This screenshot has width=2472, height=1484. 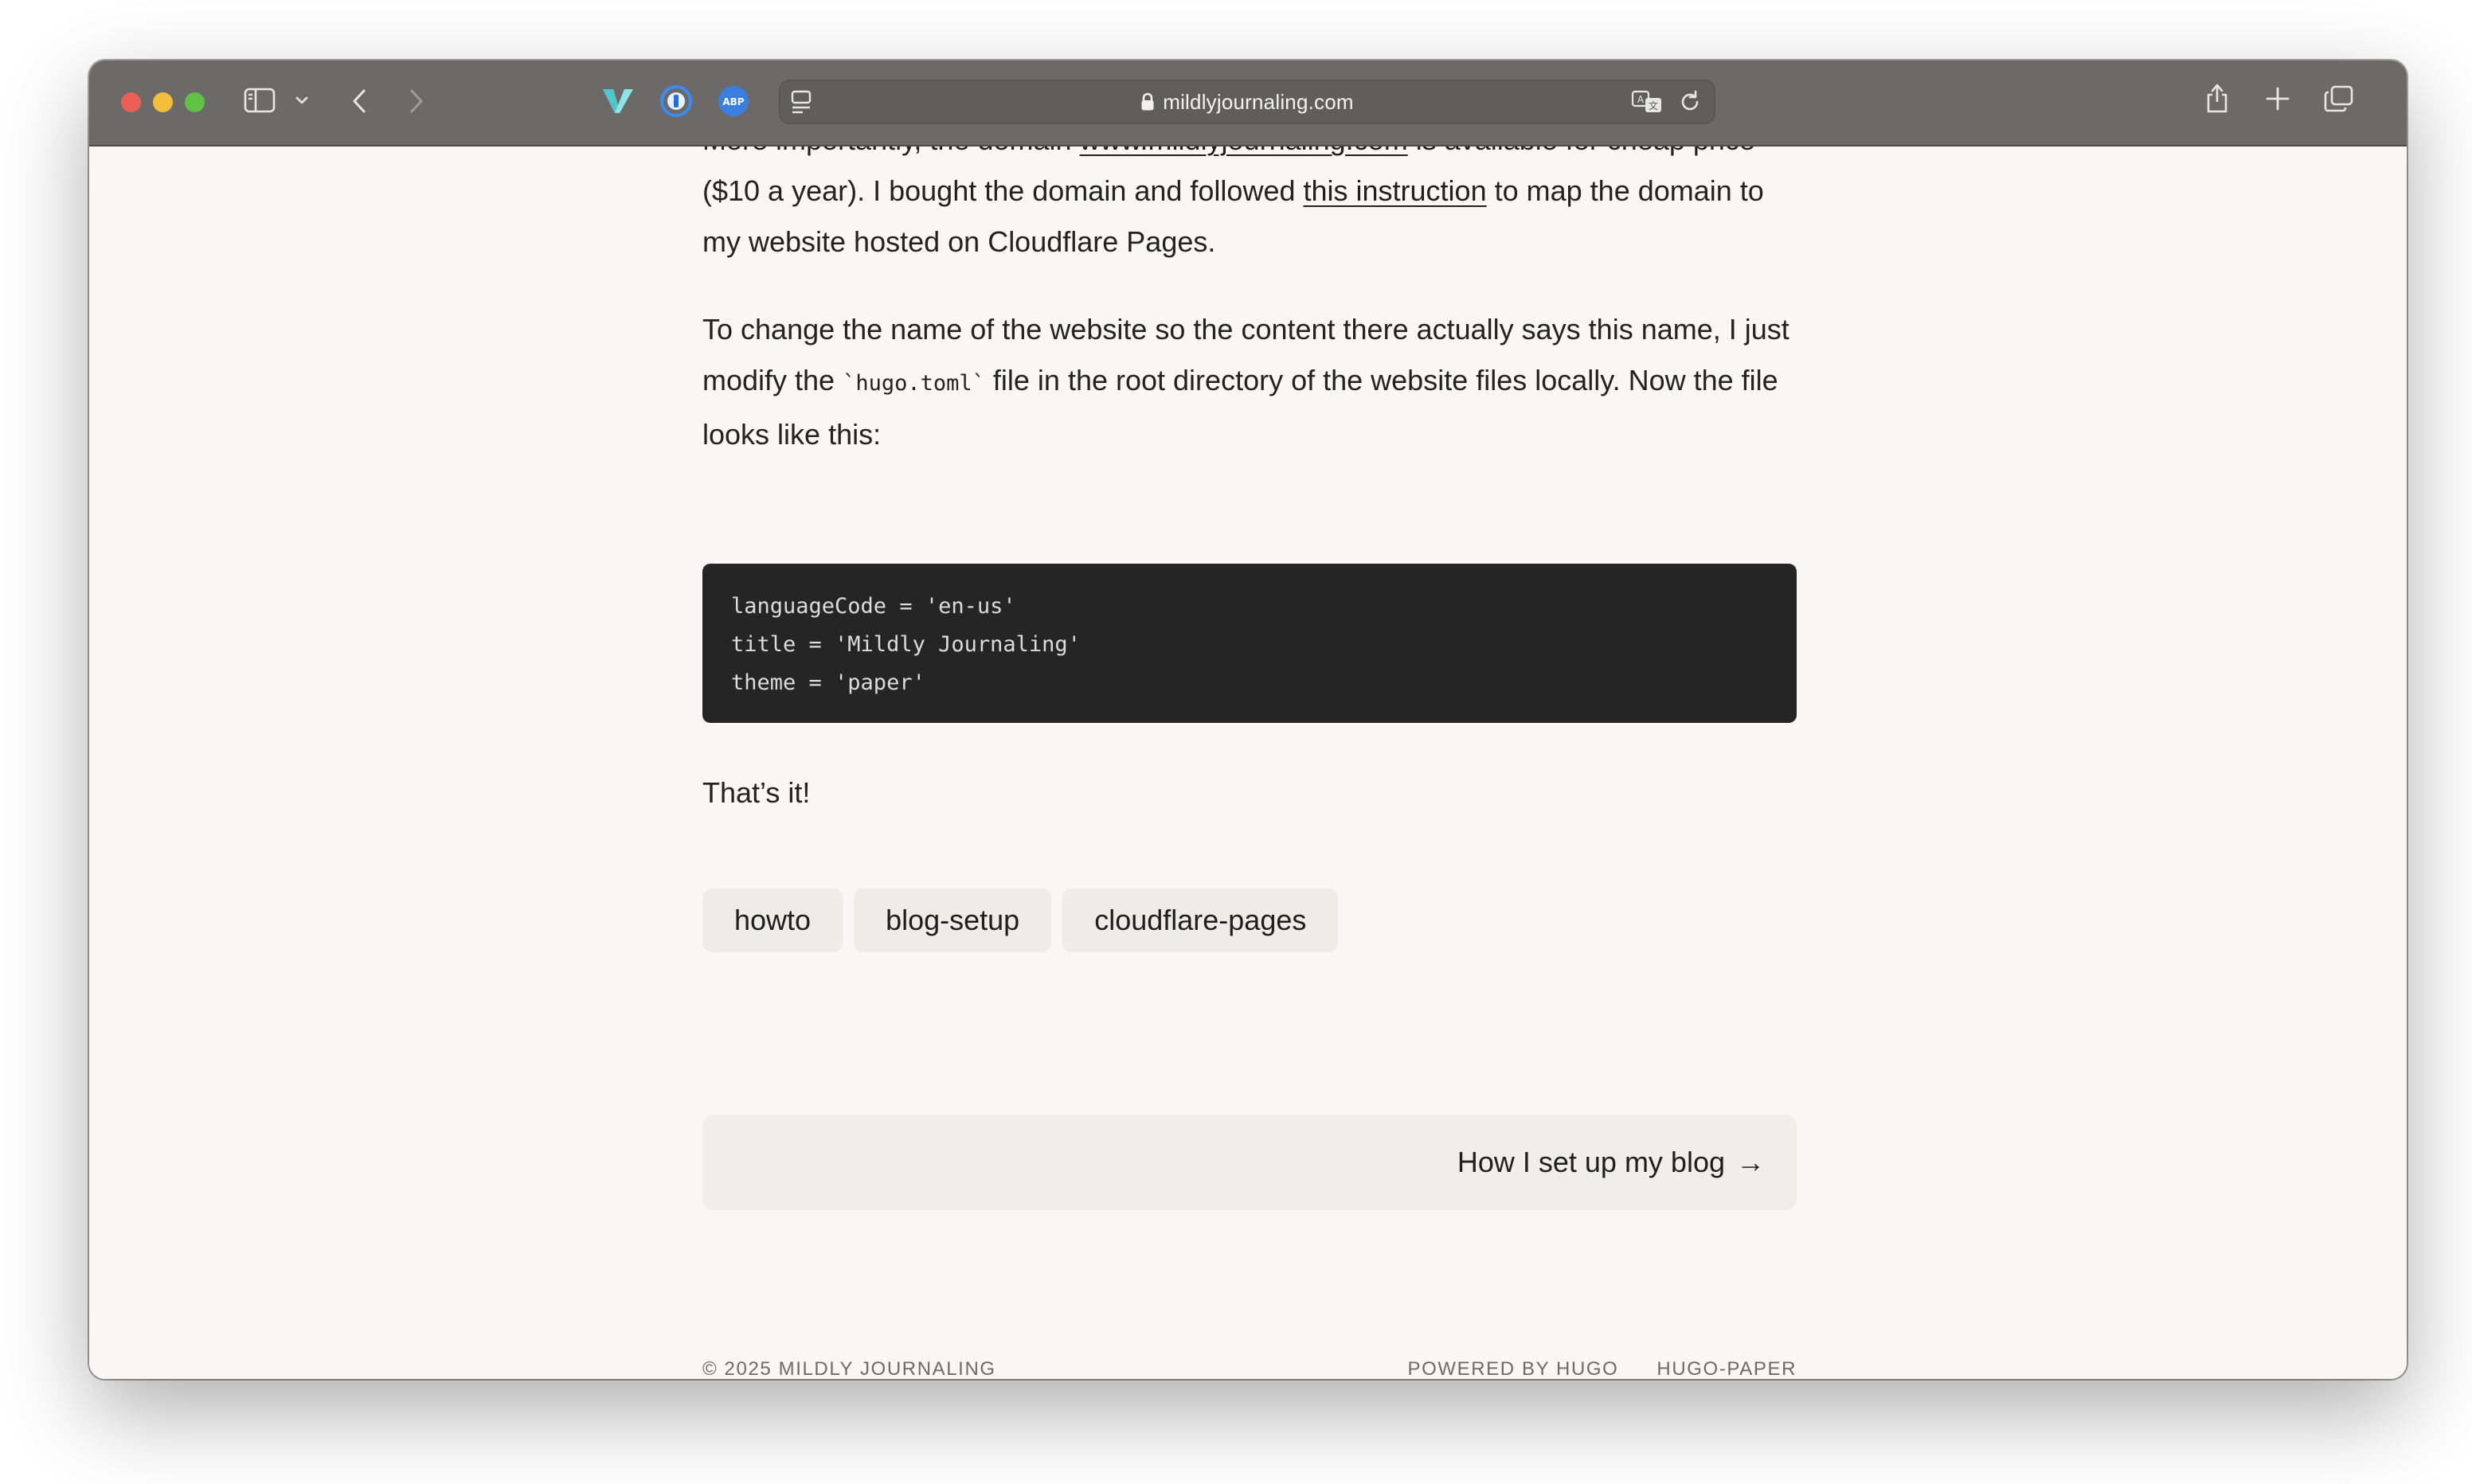 I want to click on svg-text: A, so click(x=1641, y=99).